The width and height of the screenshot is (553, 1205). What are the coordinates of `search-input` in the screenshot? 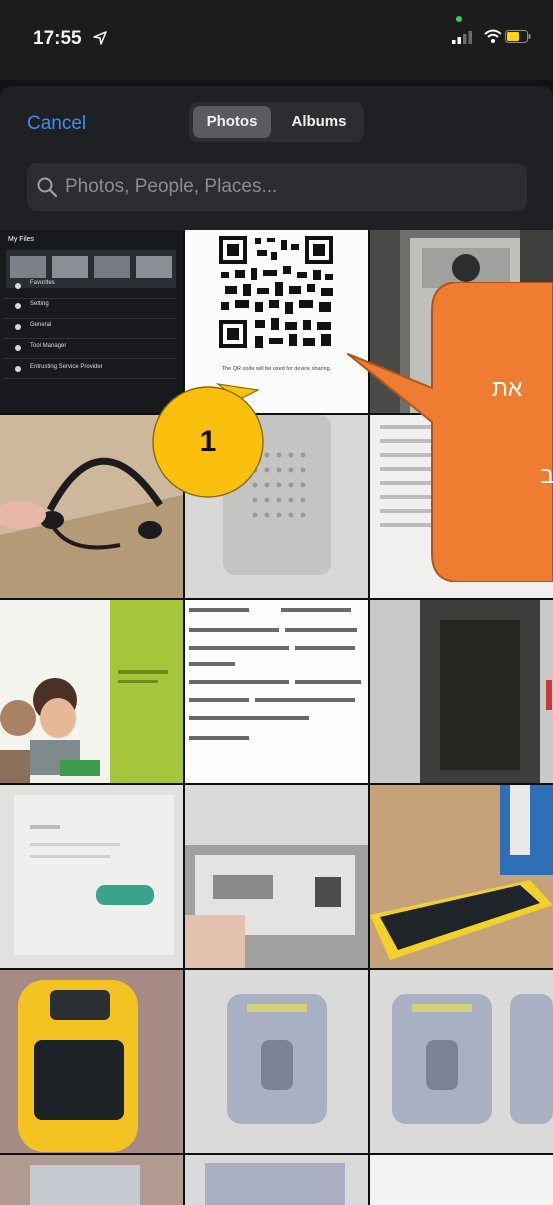 It's located at (290, 187).